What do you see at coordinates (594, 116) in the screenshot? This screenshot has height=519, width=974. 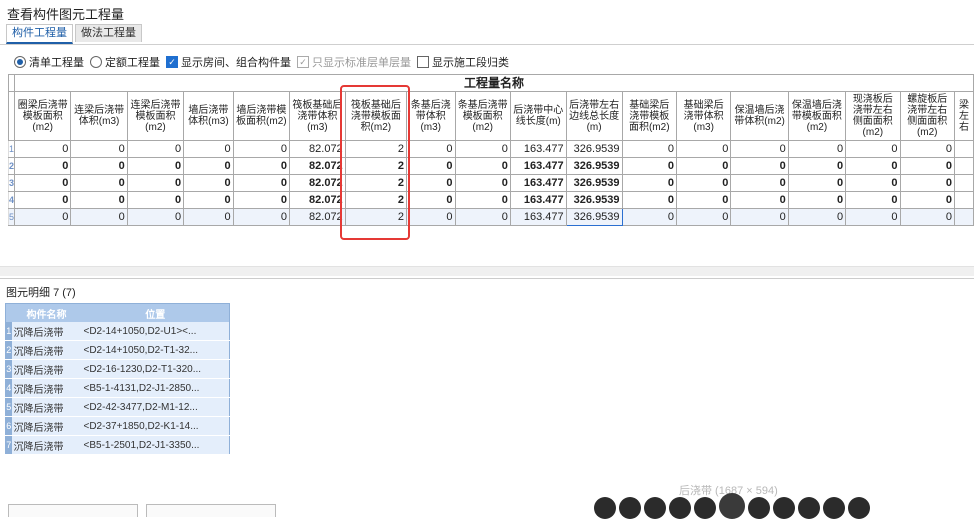 I see `column-header: 后浇带左右边线总长度(m)` at bounding box center [594, 116].